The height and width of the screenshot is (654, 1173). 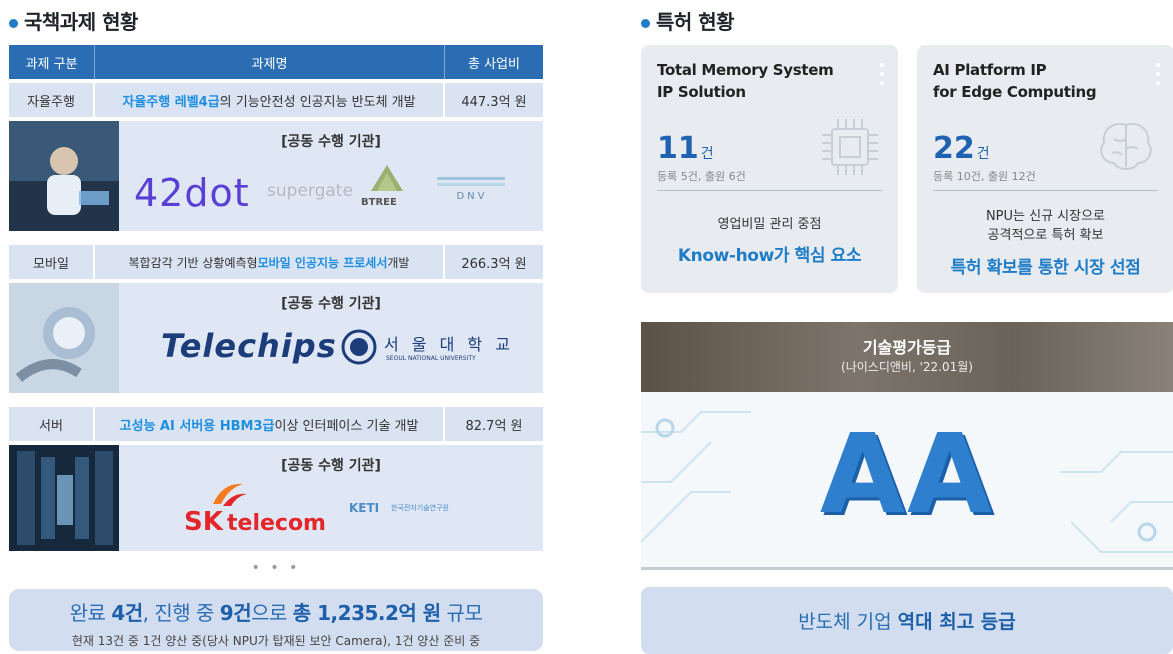 What do you see at coordinates (270, 62) in the screenshot?
I see `header-project-name: 과제명` at bounding box center [270, 62].